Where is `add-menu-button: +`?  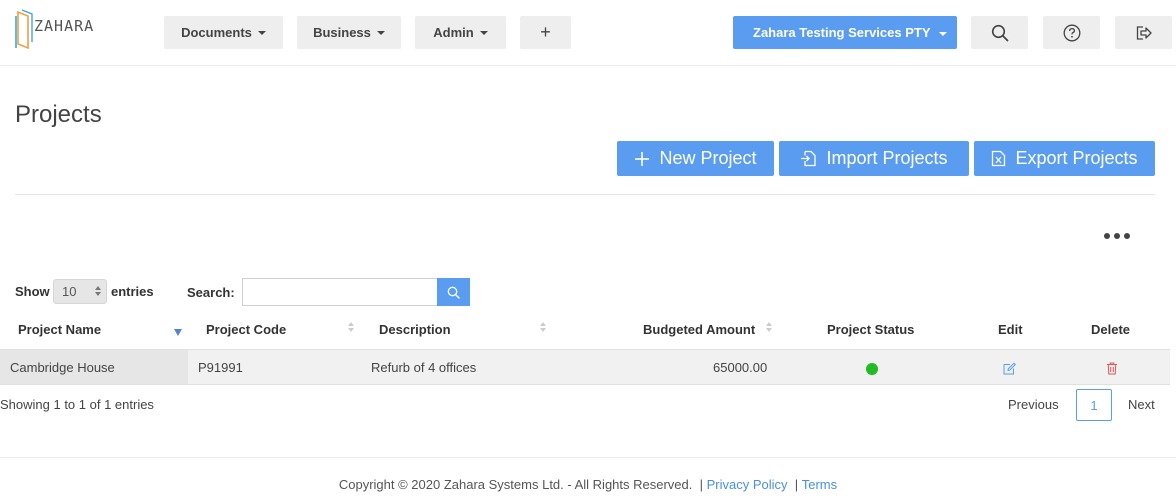
add-menu-button: + is located at coordinates (545, 32).